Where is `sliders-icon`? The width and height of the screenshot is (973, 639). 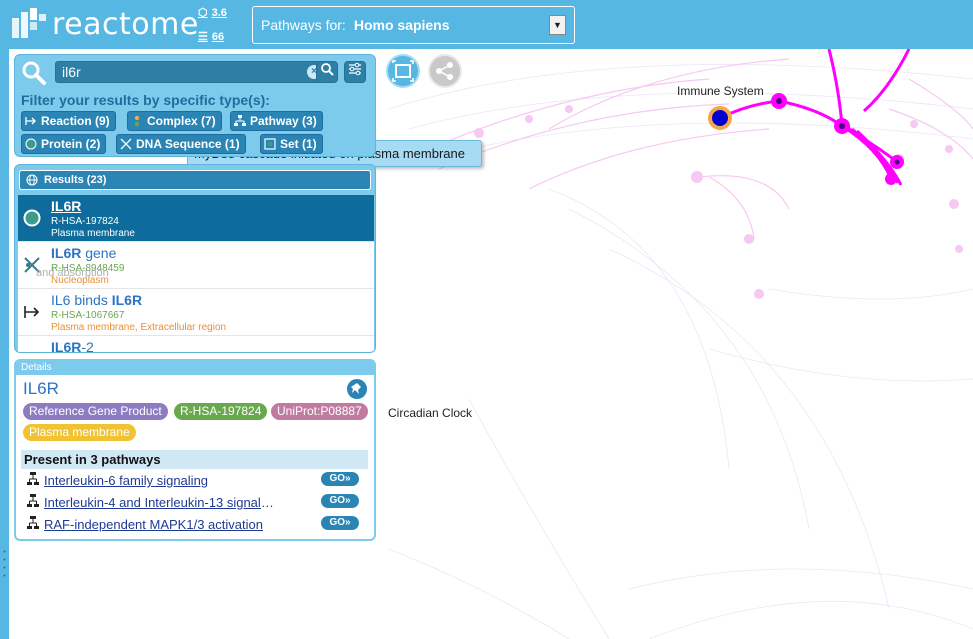 sliders-icon is located at coordinates (355, 69).